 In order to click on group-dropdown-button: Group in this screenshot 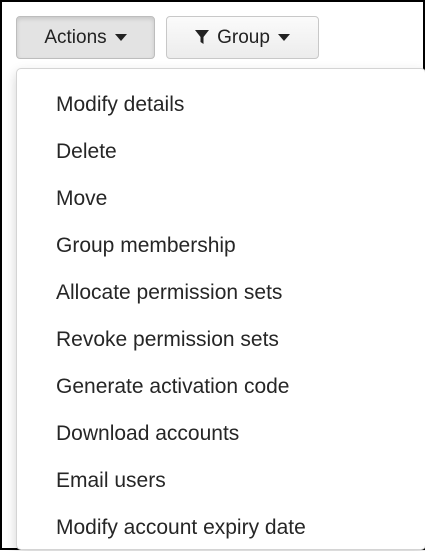, I will do `click(242, 37)`.